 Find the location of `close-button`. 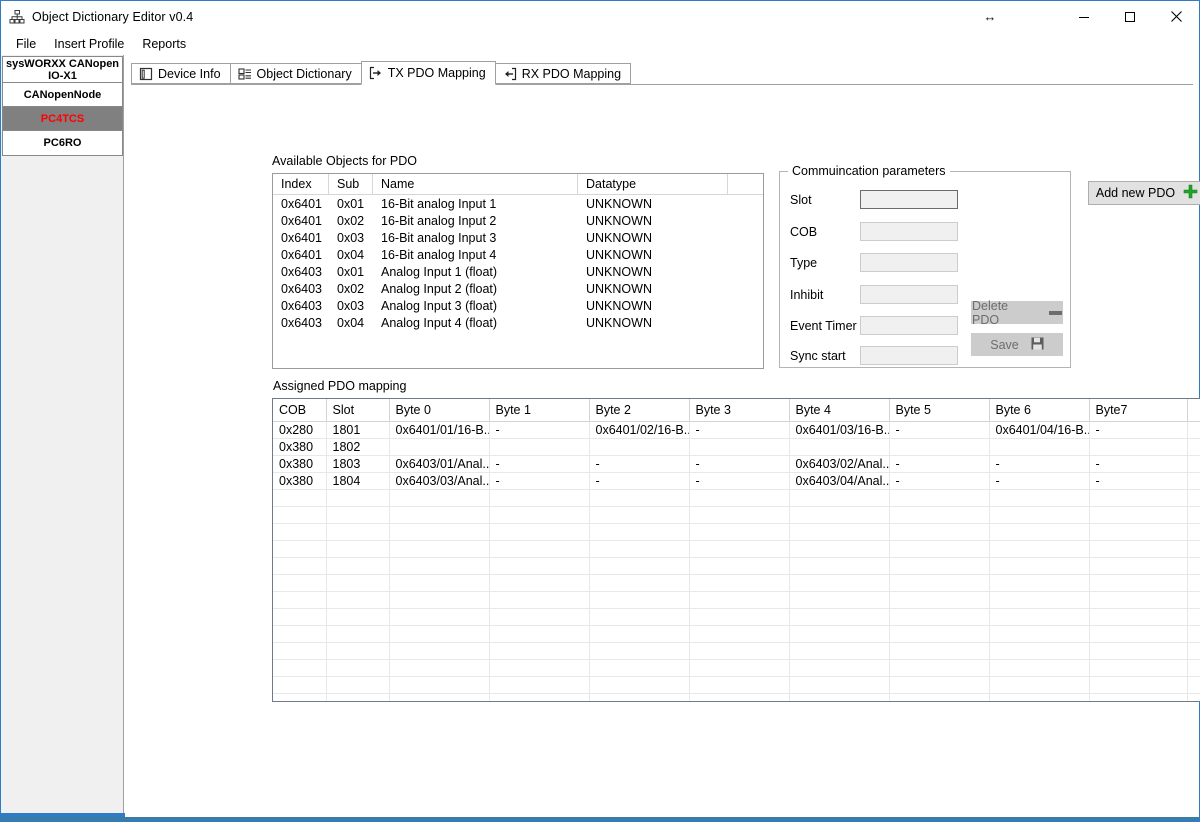

close-button is located at coordinates (1176, 17).